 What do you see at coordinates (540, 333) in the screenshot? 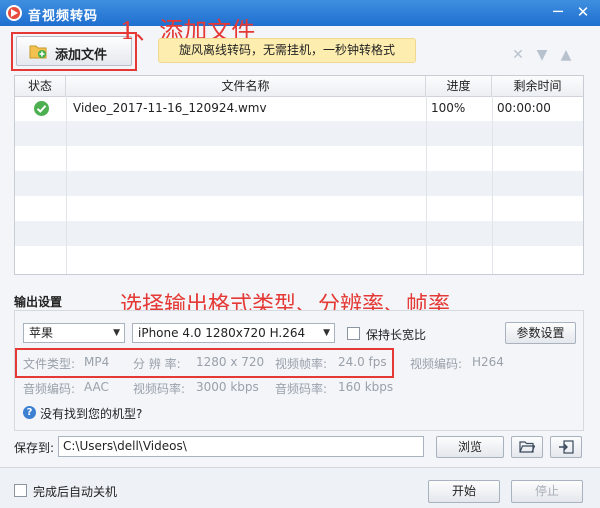
I see `params-settings-button: 参数设置` at bounding box center [540, 333].